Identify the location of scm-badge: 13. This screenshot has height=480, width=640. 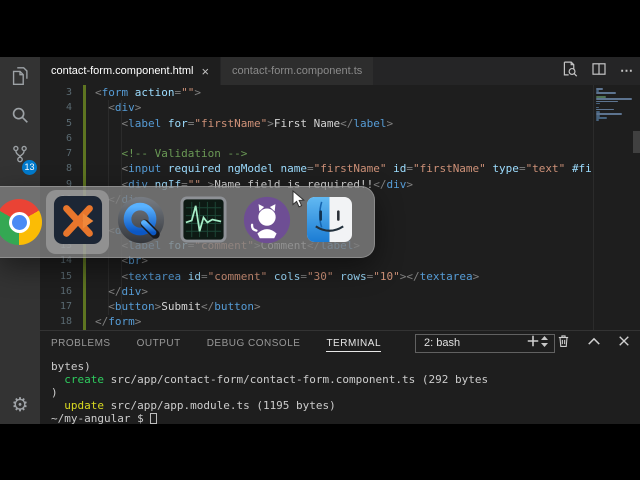
(29, 167).